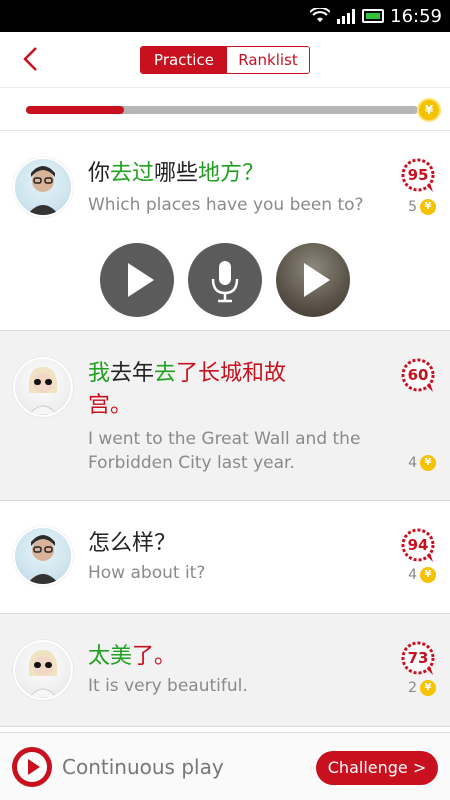 This screenshot has height=800, width=450. Describe the element at coordinates (193, 390) in the screenshot. I see `sentence-chinese: 我去年去了长城和故宫。` at that location.